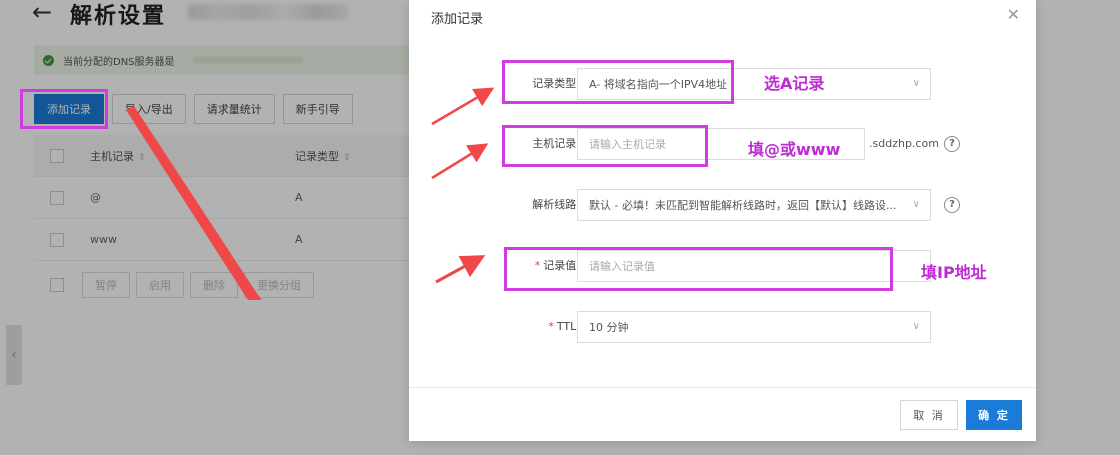  I want to click on highlight-record-value, so click(698, 269).